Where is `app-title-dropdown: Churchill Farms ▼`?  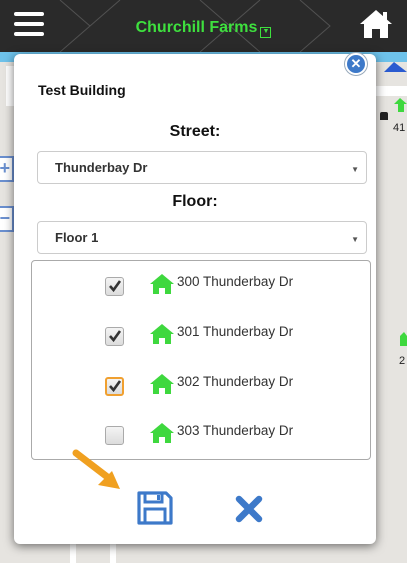
app-title-dropdown: Churchill Farms ▼ is located at coordinates (203, 28).